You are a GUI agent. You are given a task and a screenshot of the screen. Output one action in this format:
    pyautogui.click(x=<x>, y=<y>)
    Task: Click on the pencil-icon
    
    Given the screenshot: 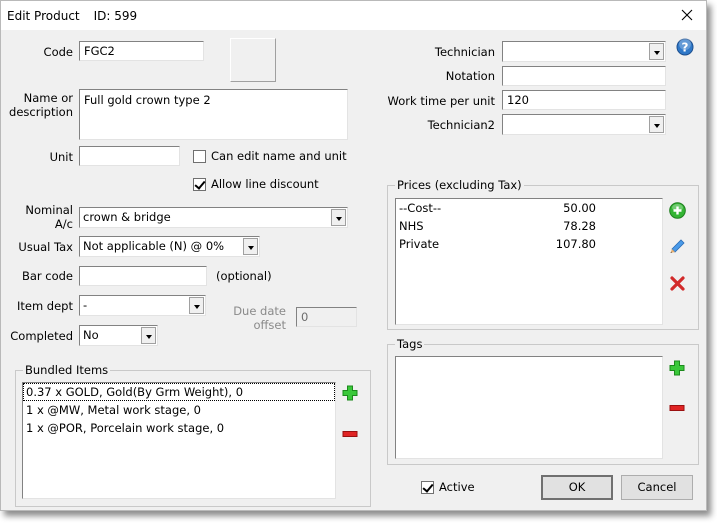 What is the action you would take?
    pyautogui.click(x=677, y=247)
    